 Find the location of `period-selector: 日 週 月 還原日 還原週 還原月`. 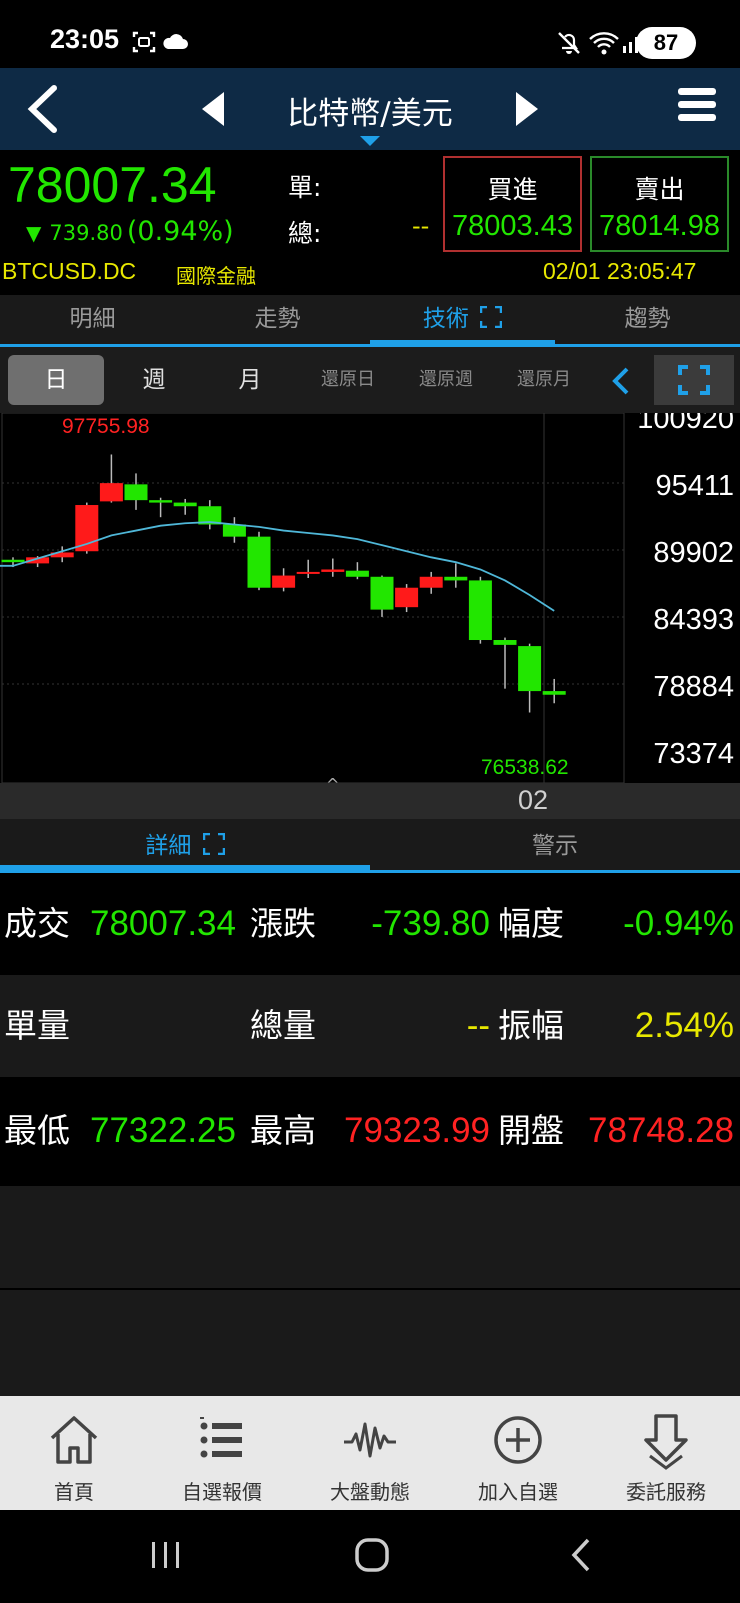

period-selector: 日 週 月 還原日 還原週 還原月 is located at coordinates (370, 380).